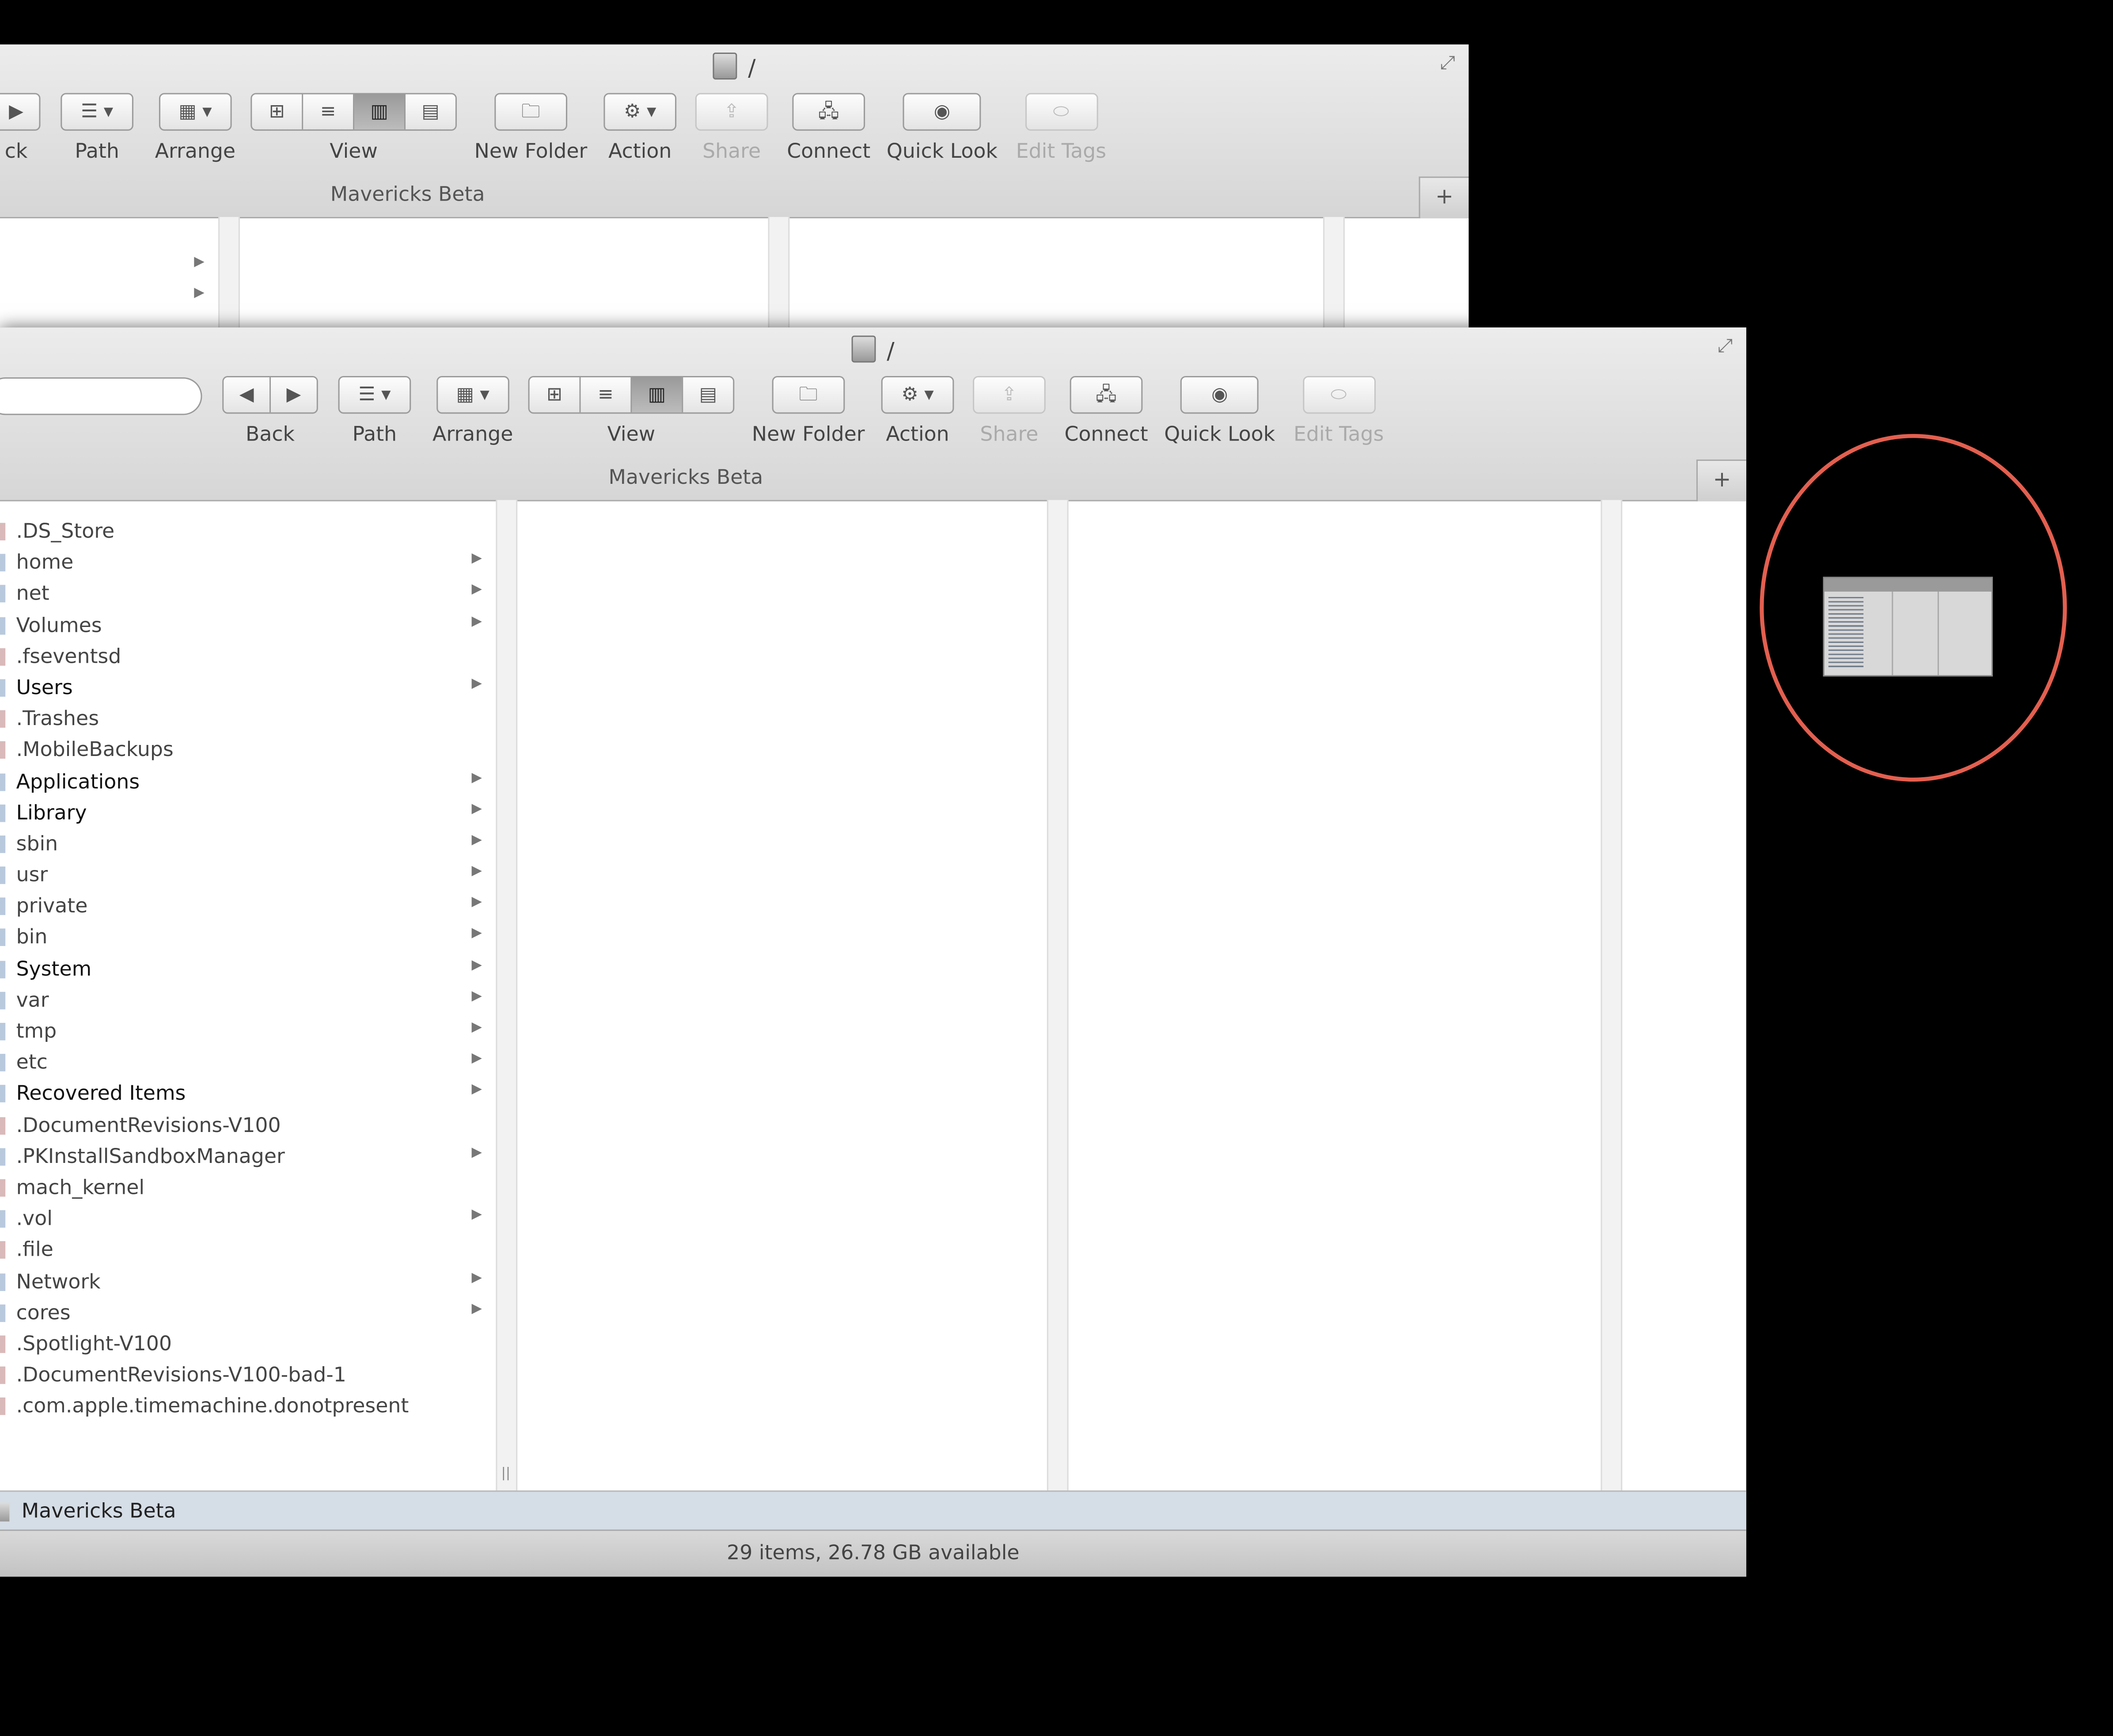  I want to click on back-button: ▶ ck, so click(21, 128).